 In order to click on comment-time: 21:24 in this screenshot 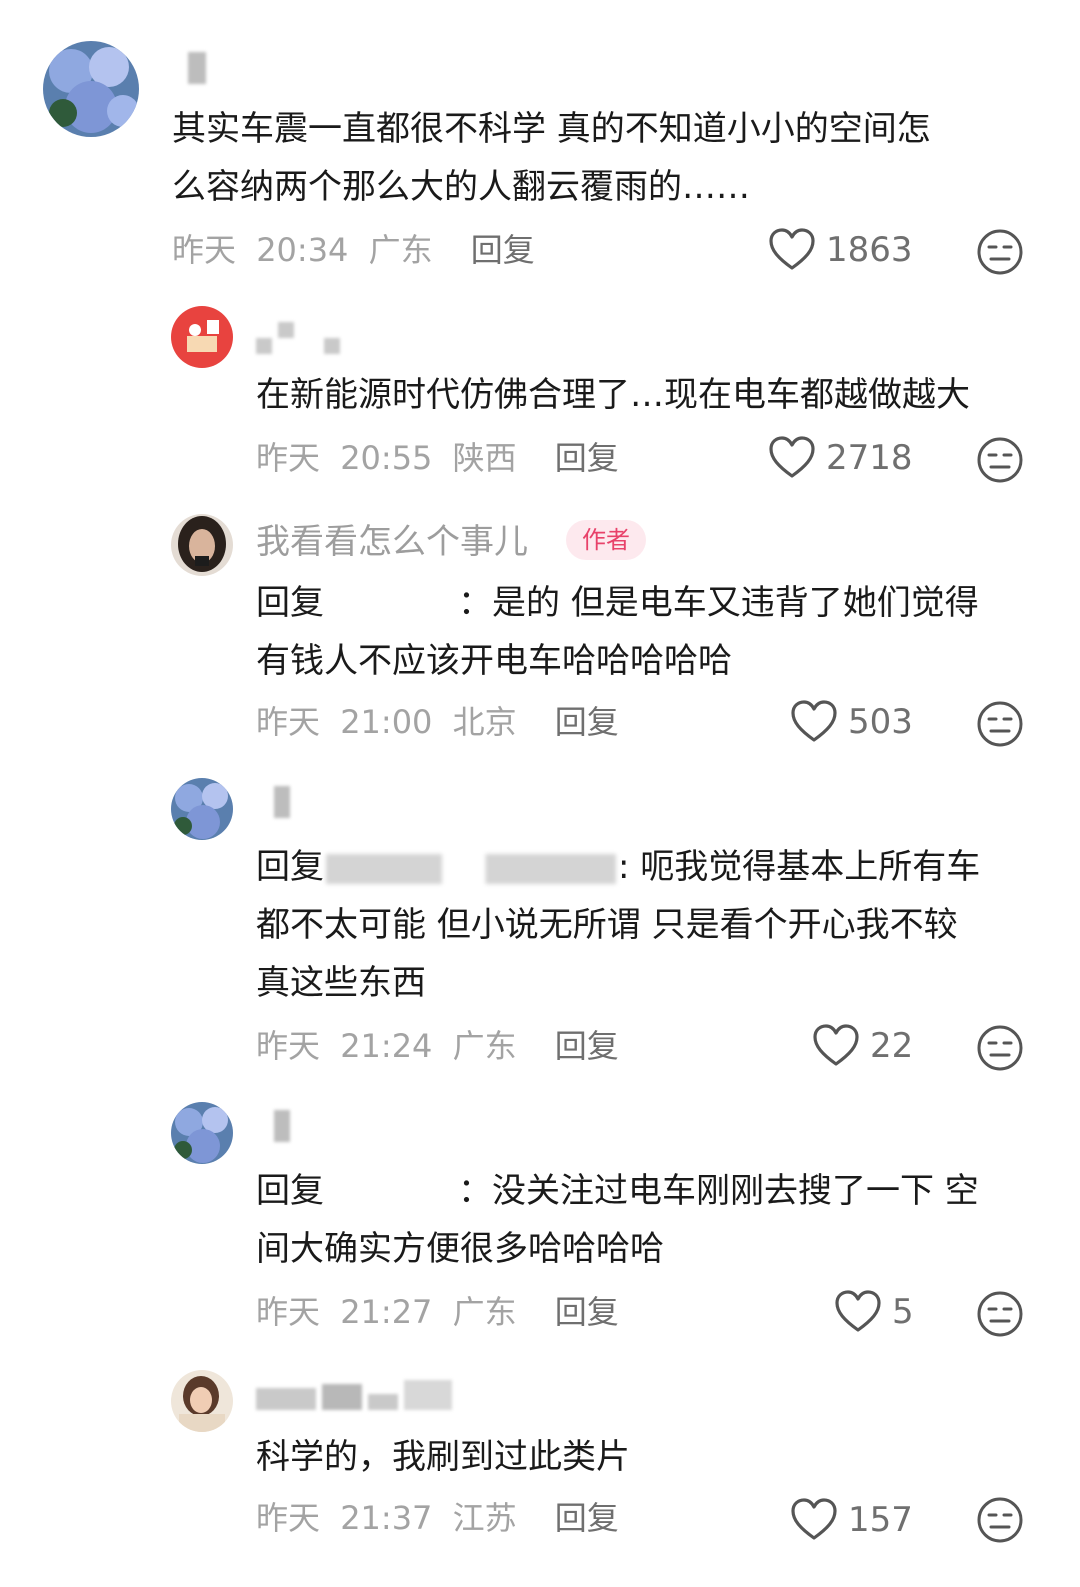, I will do `click(386, 1046)`.